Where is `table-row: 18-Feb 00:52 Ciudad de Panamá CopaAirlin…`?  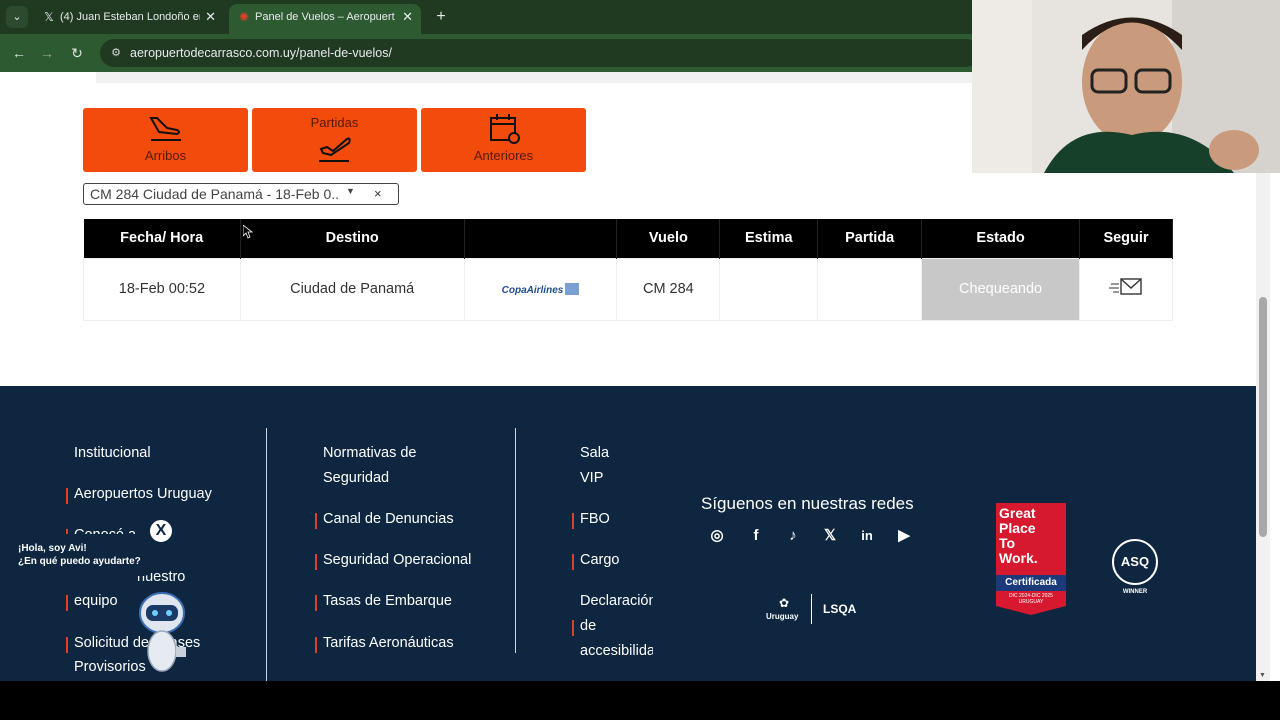 table-row: 18-Feb 00:52 Ciudad de Panamá CopaAirlin… is located at coordinates (628, 289).